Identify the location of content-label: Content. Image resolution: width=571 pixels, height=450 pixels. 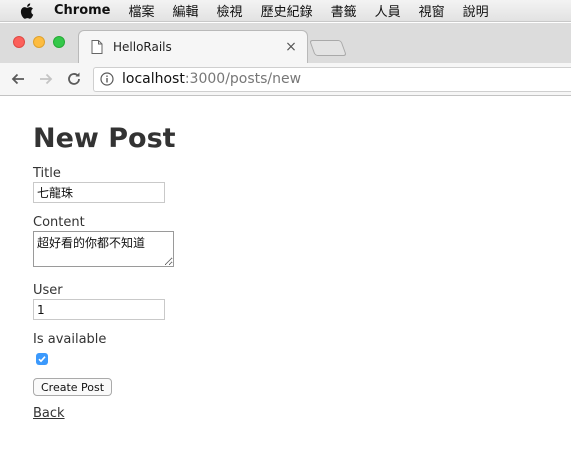
(59, 222).